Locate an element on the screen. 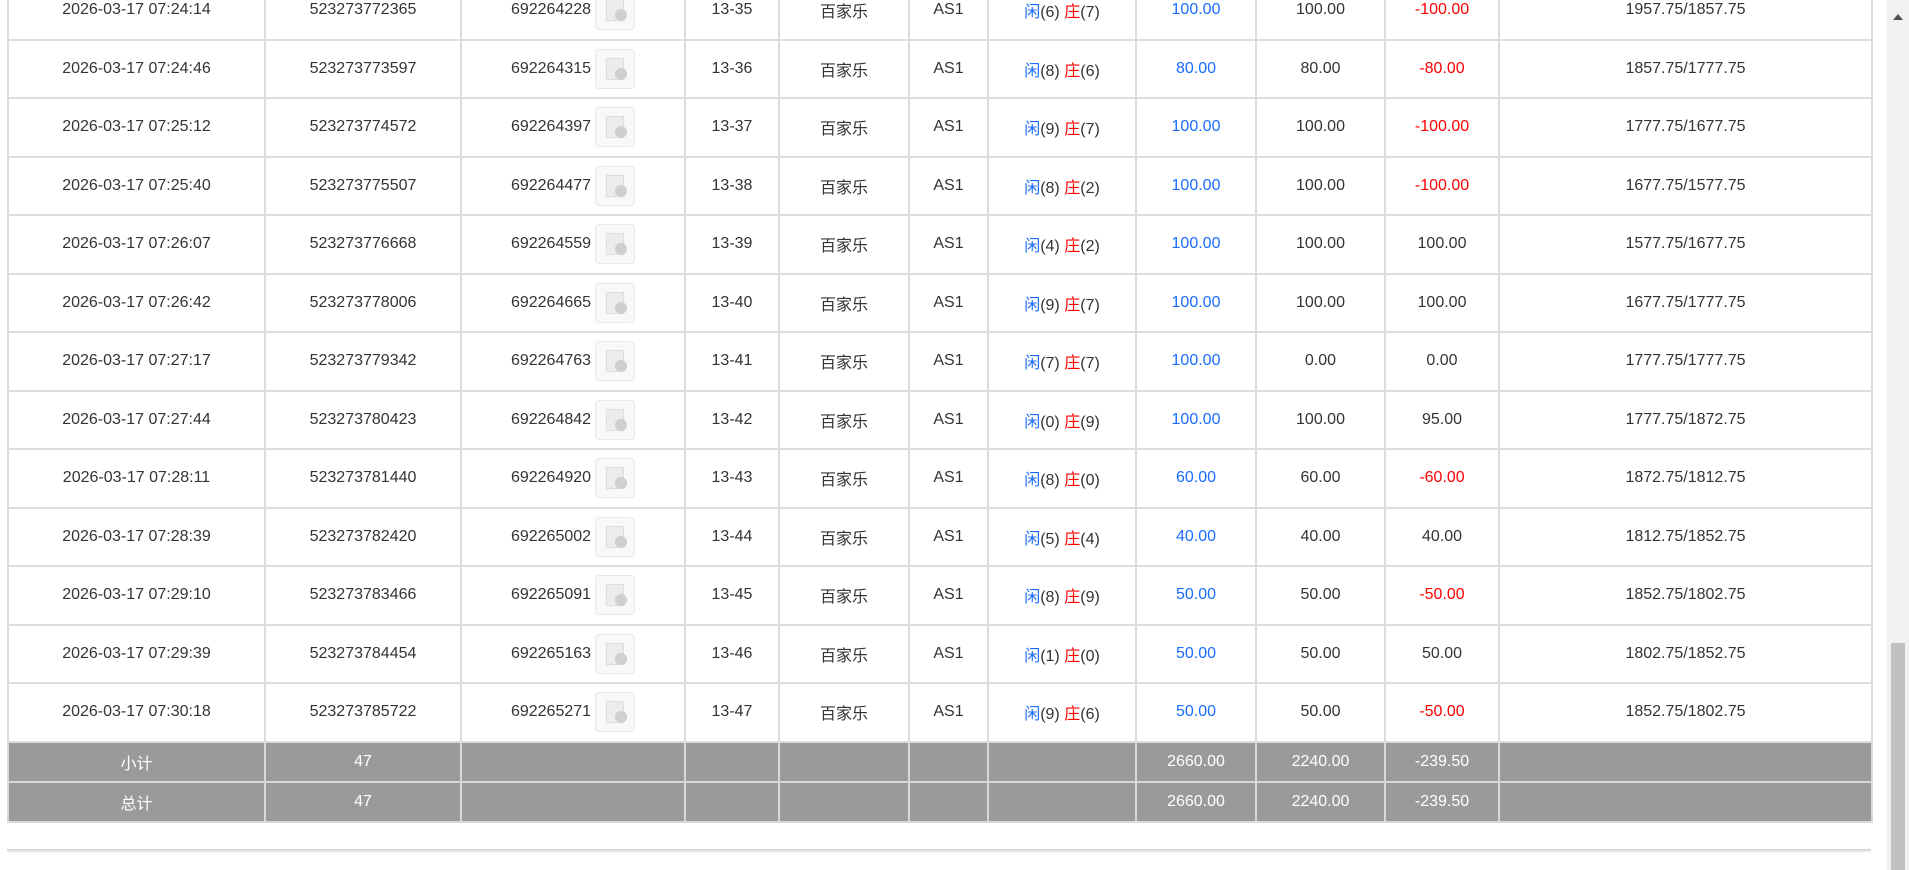 Image resolution: width=1909 pixels, height=870 pixels. game-number: 692264228 is located at coordinates (551, 10).